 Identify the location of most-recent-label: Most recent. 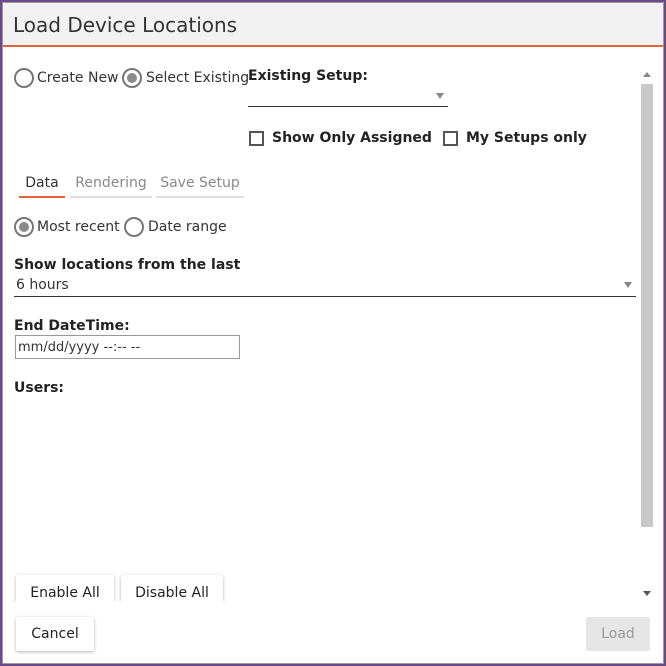
(78, 227).